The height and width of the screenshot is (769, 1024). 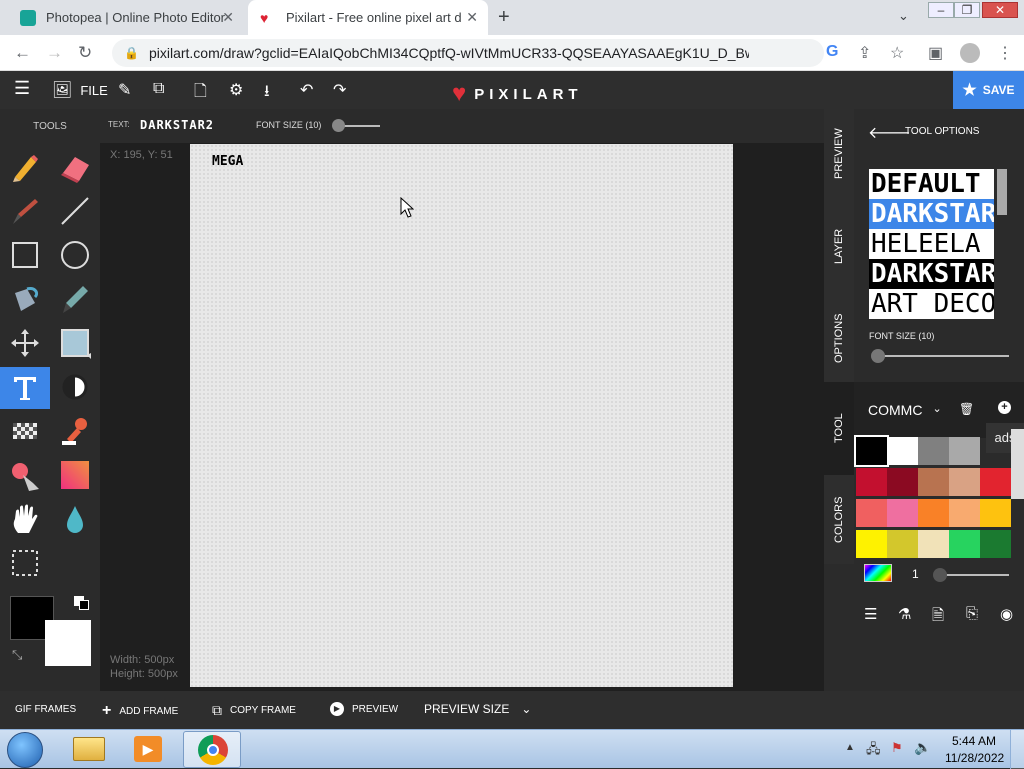 I want to click on font-option-heleela: HELEELA, so click(x=931, y=244).